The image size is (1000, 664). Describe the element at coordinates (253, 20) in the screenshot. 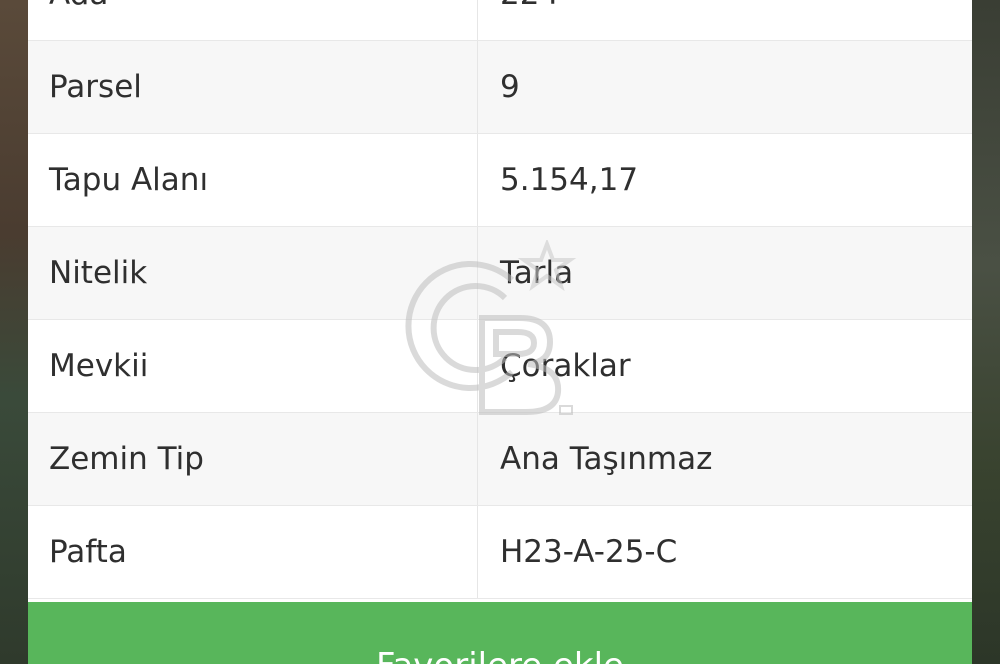

I see `row-label: Ada` at that location.